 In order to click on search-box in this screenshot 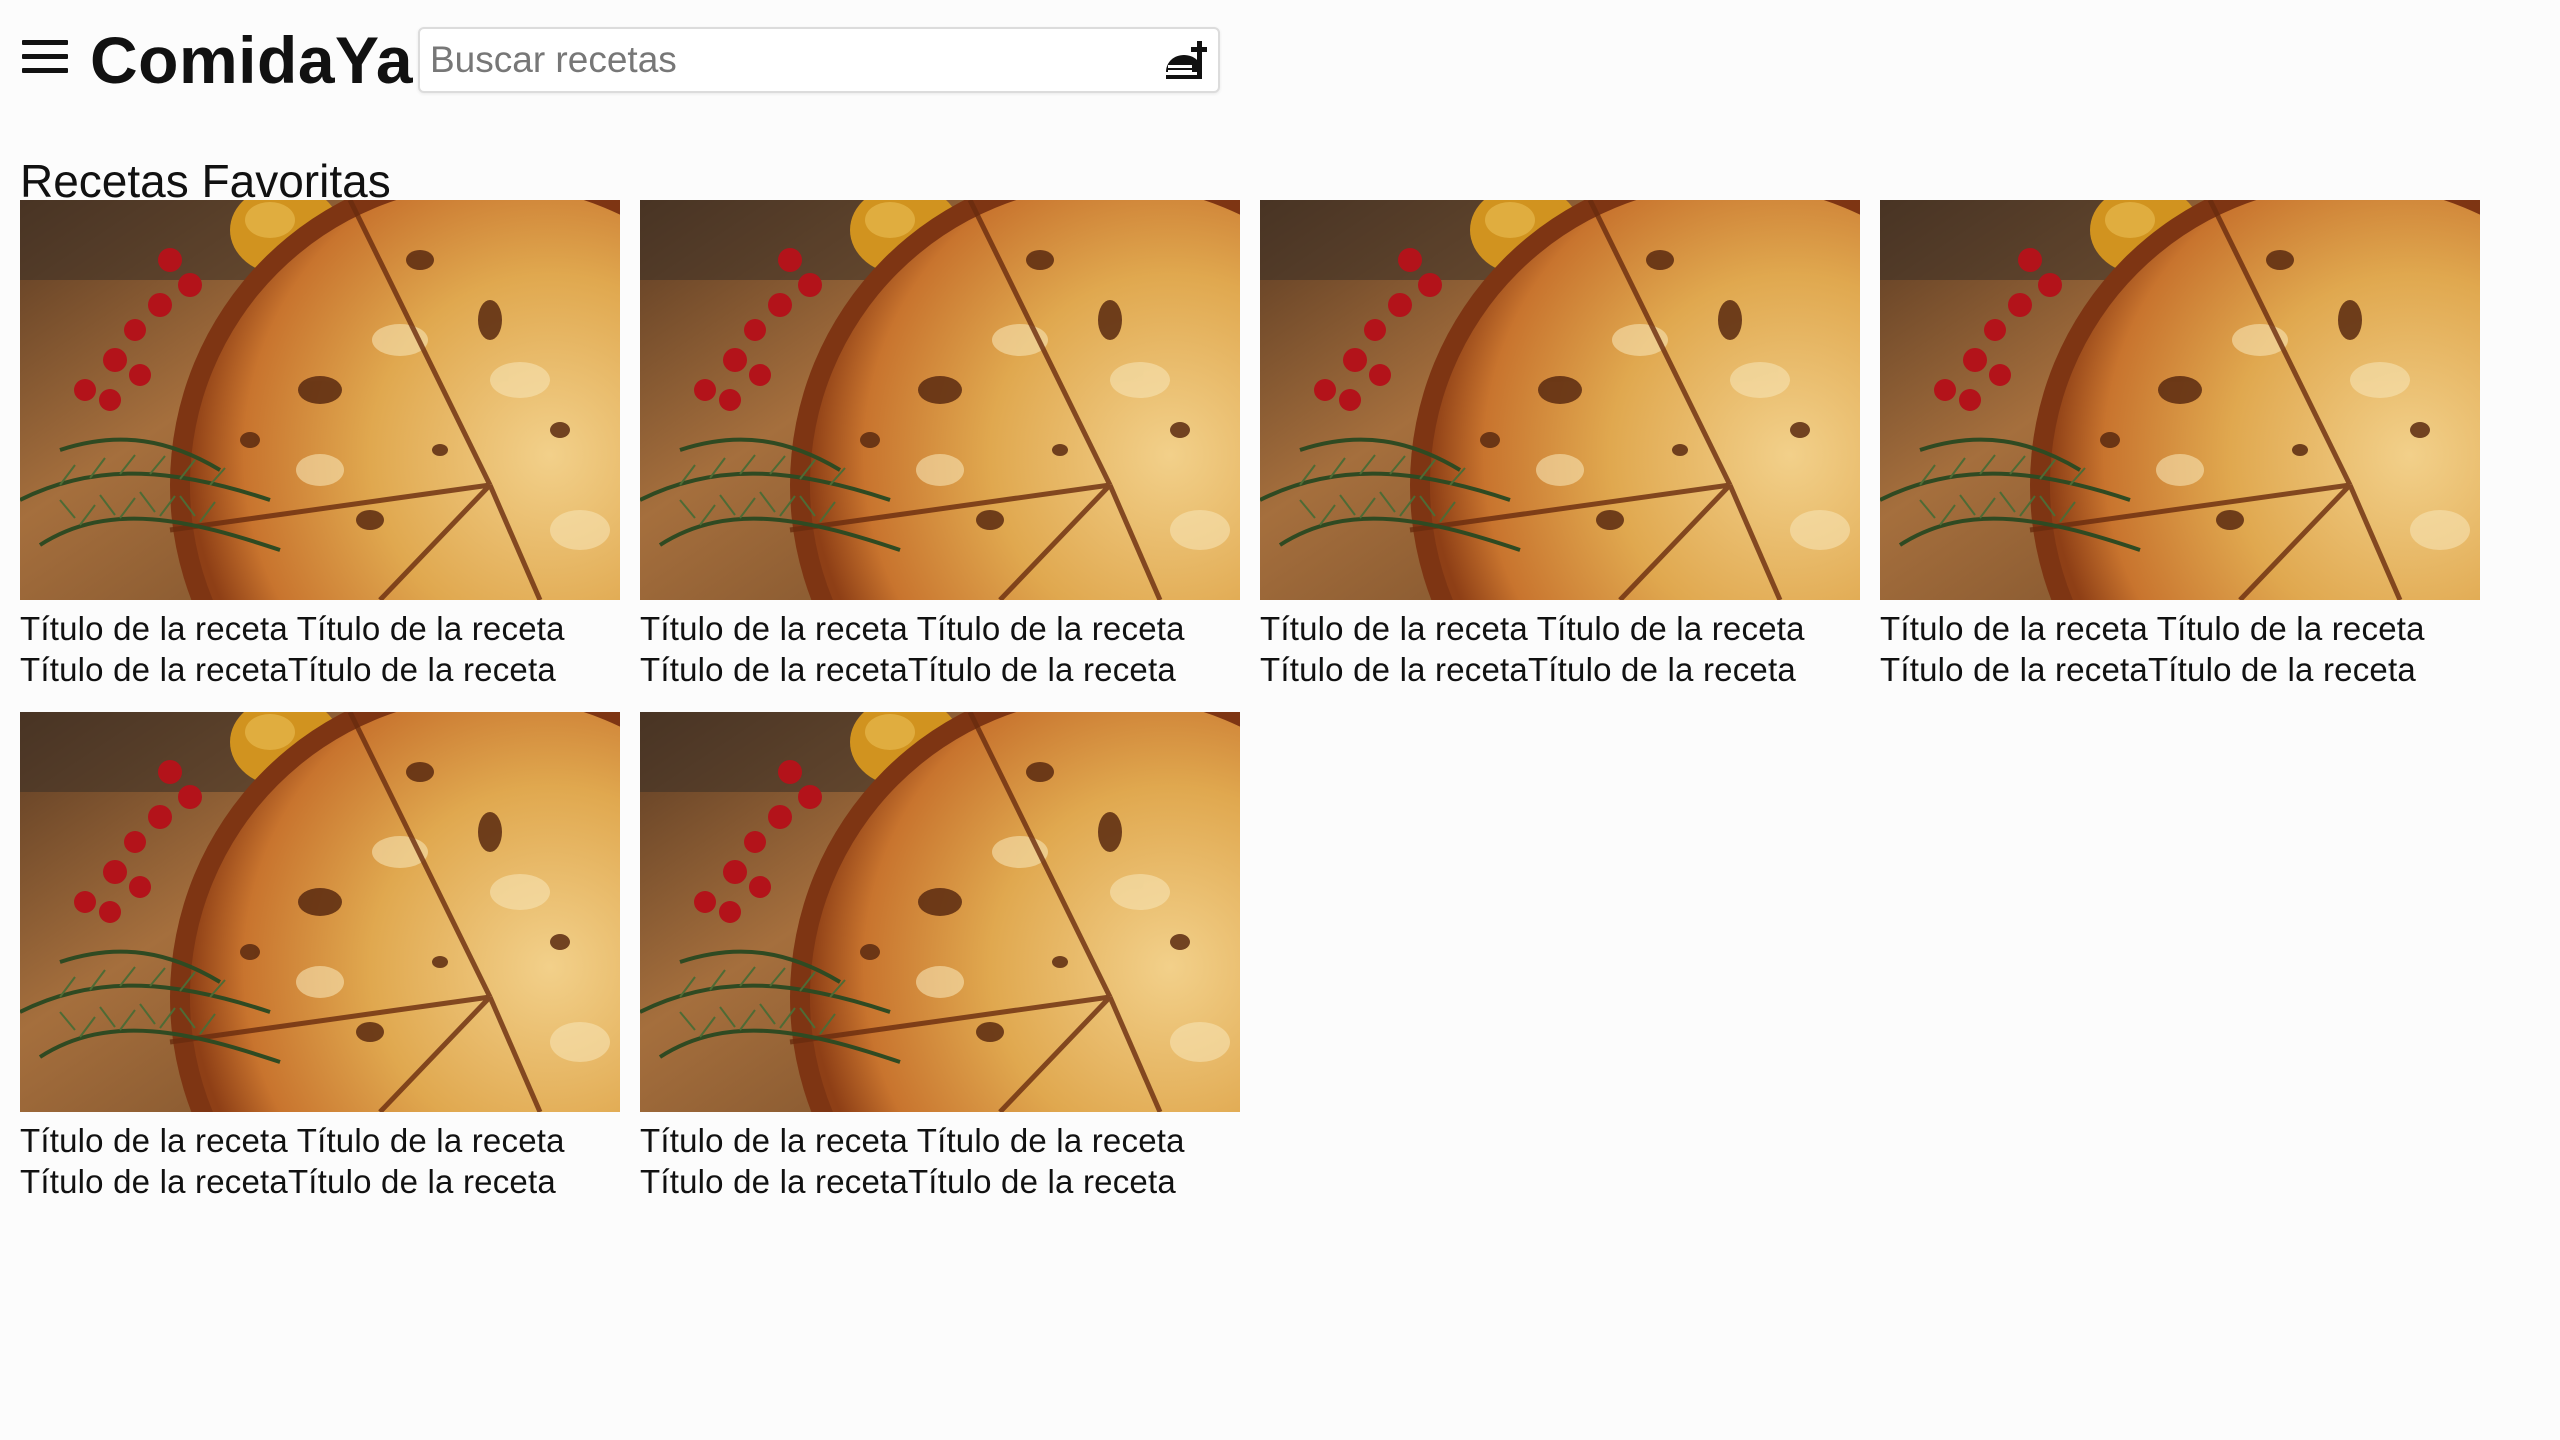, I will do `click(819, 60)`.